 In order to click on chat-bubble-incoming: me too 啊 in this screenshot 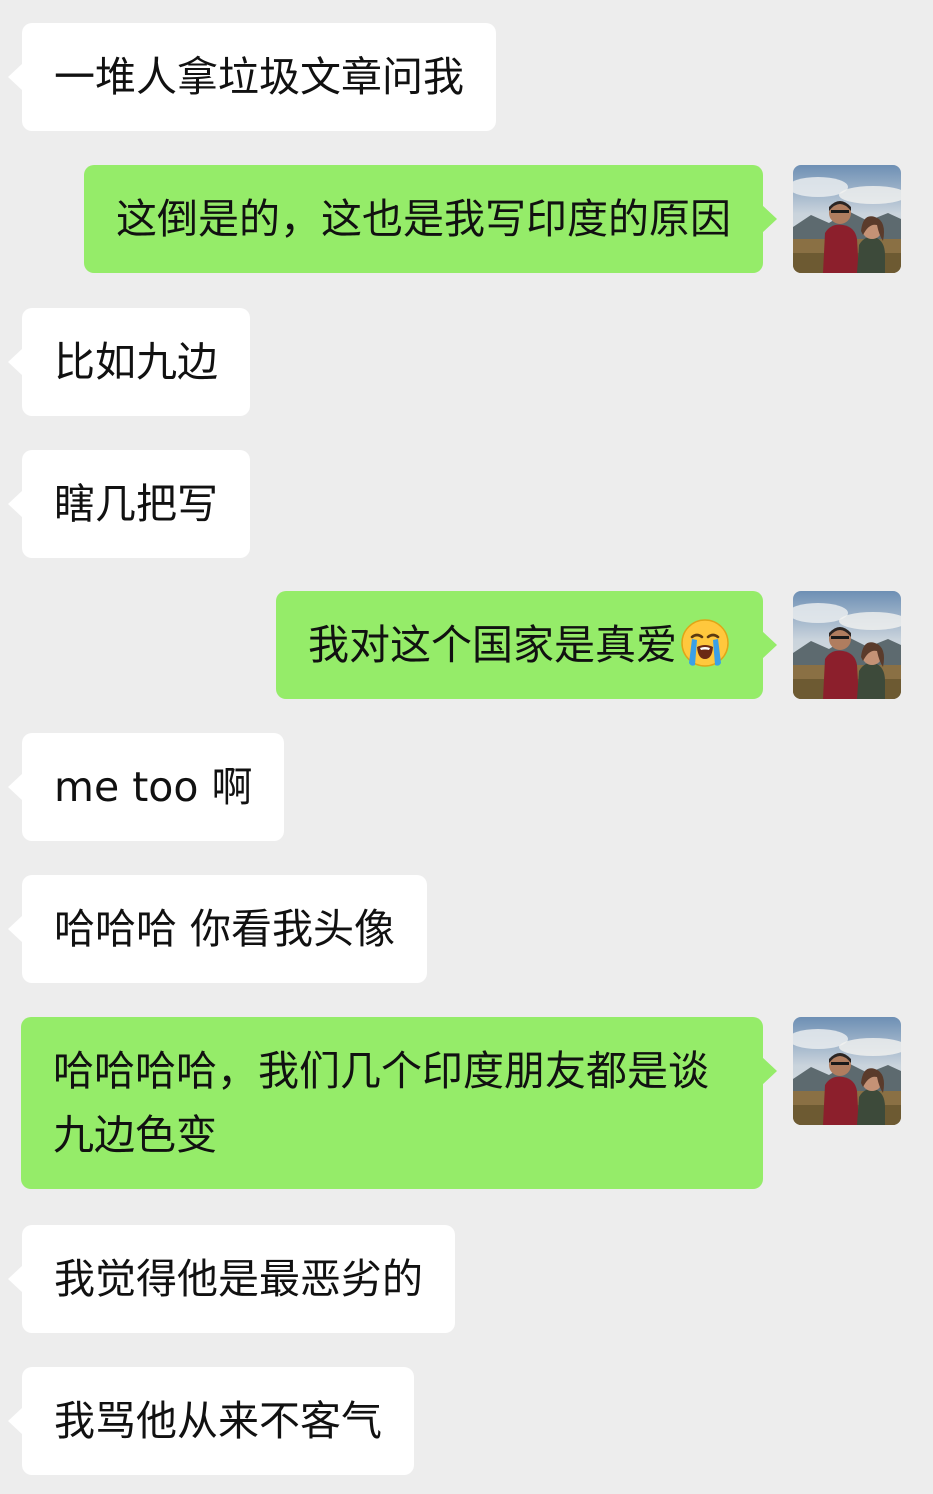, I will do `click(146, 787)`.